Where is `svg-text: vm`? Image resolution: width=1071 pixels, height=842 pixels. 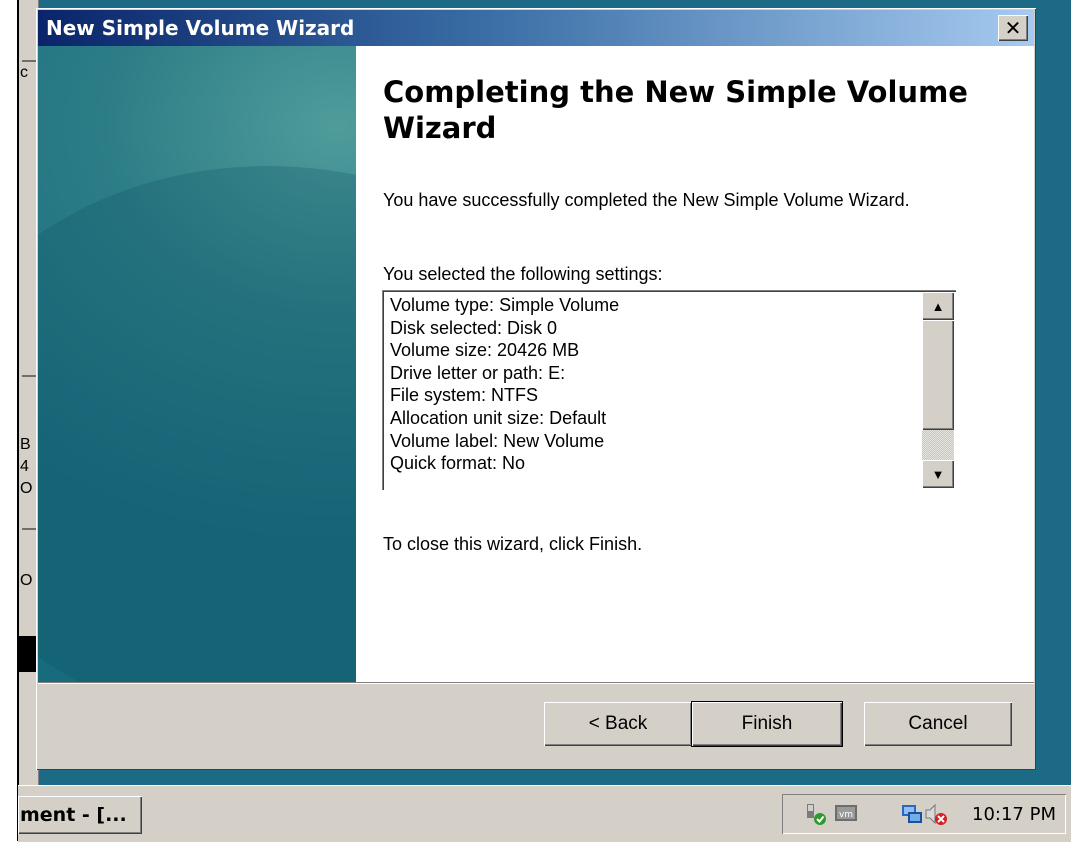
svg-text: vm is located at coordinates (846, 815).